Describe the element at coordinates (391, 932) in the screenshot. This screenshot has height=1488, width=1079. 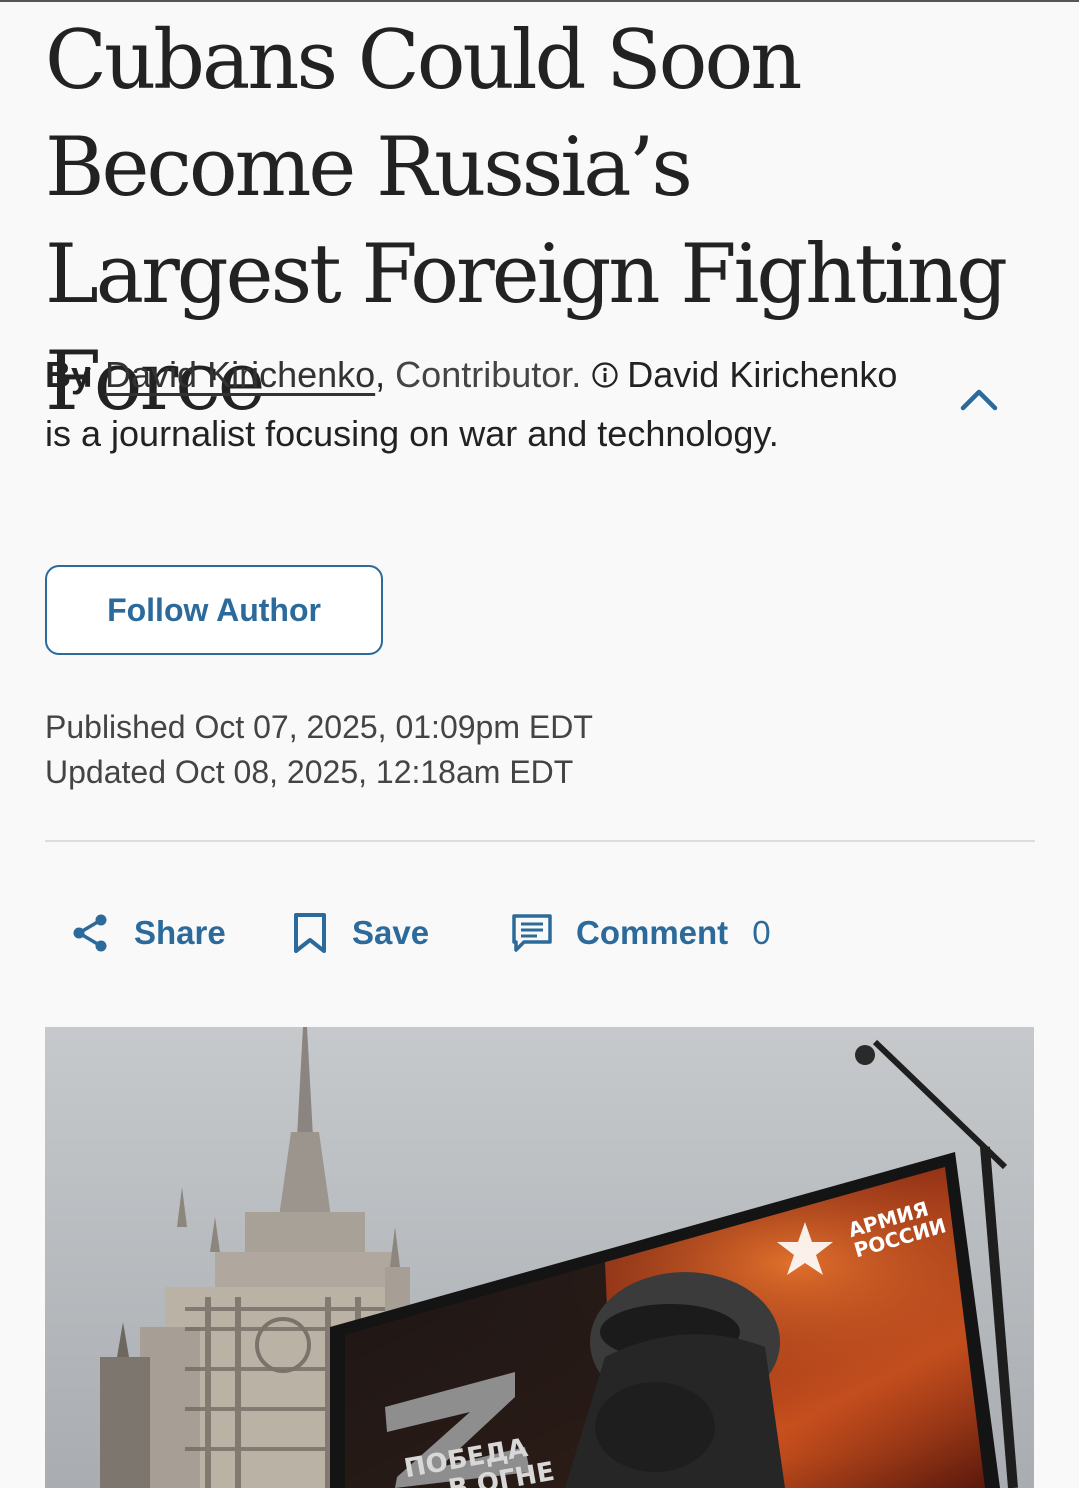
I see `save-label: Save` at that location.